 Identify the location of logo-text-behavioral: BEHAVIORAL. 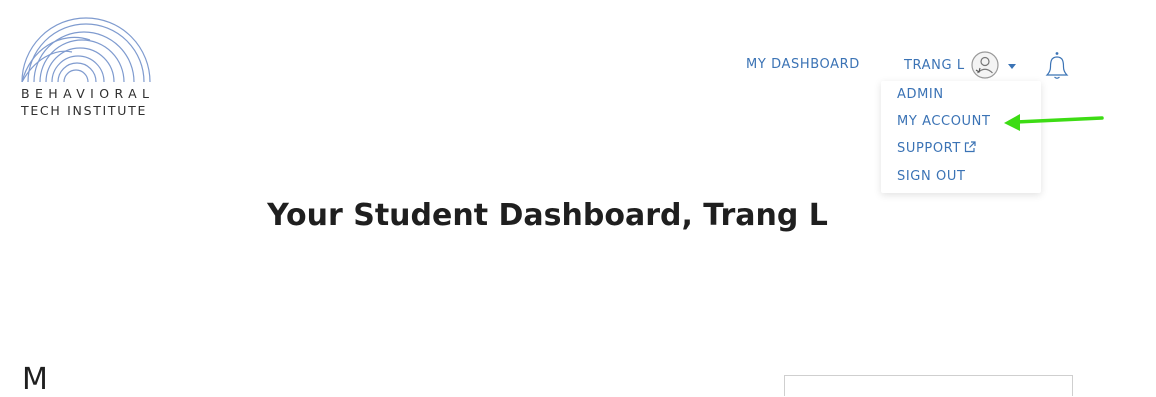
(88, 93).